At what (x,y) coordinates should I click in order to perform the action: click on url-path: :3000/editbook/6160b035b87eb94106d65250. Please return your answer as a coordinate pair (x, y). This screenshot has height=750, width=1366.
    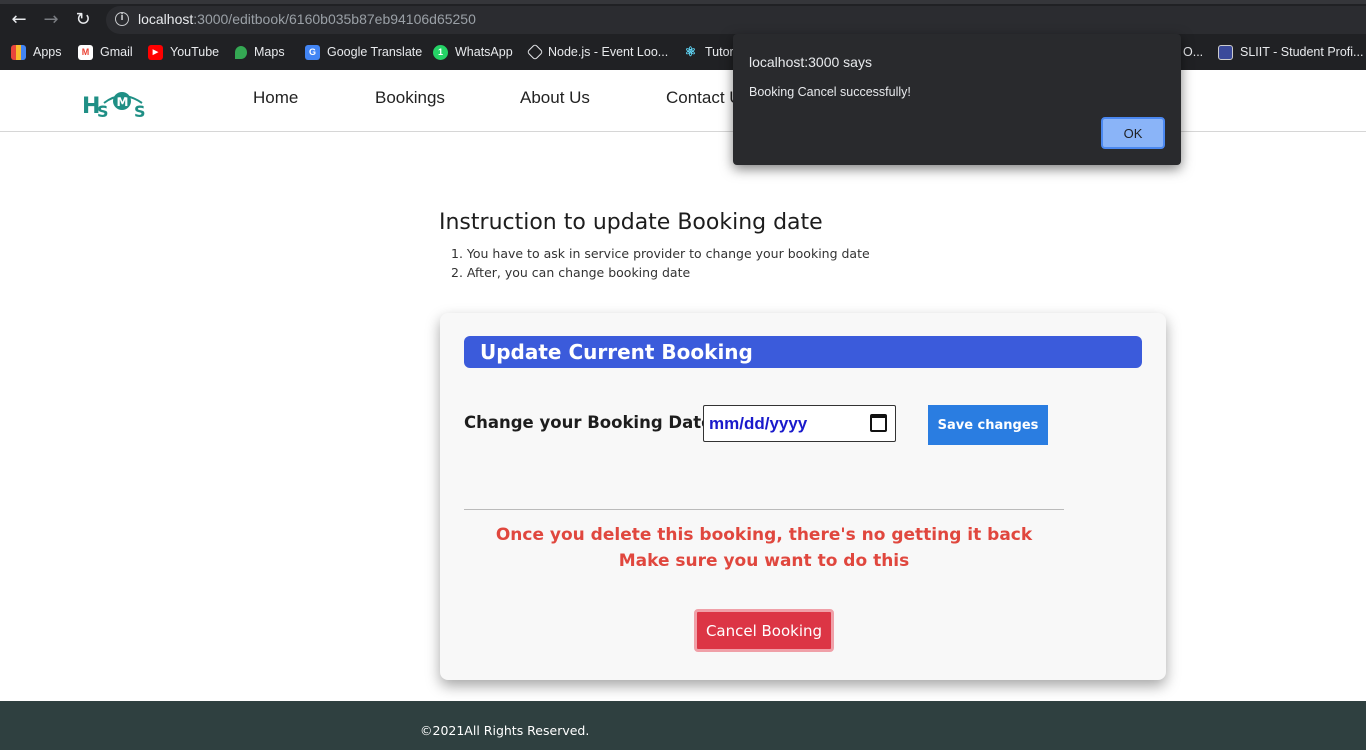
    Looking at the image, I should click on (334, 19).